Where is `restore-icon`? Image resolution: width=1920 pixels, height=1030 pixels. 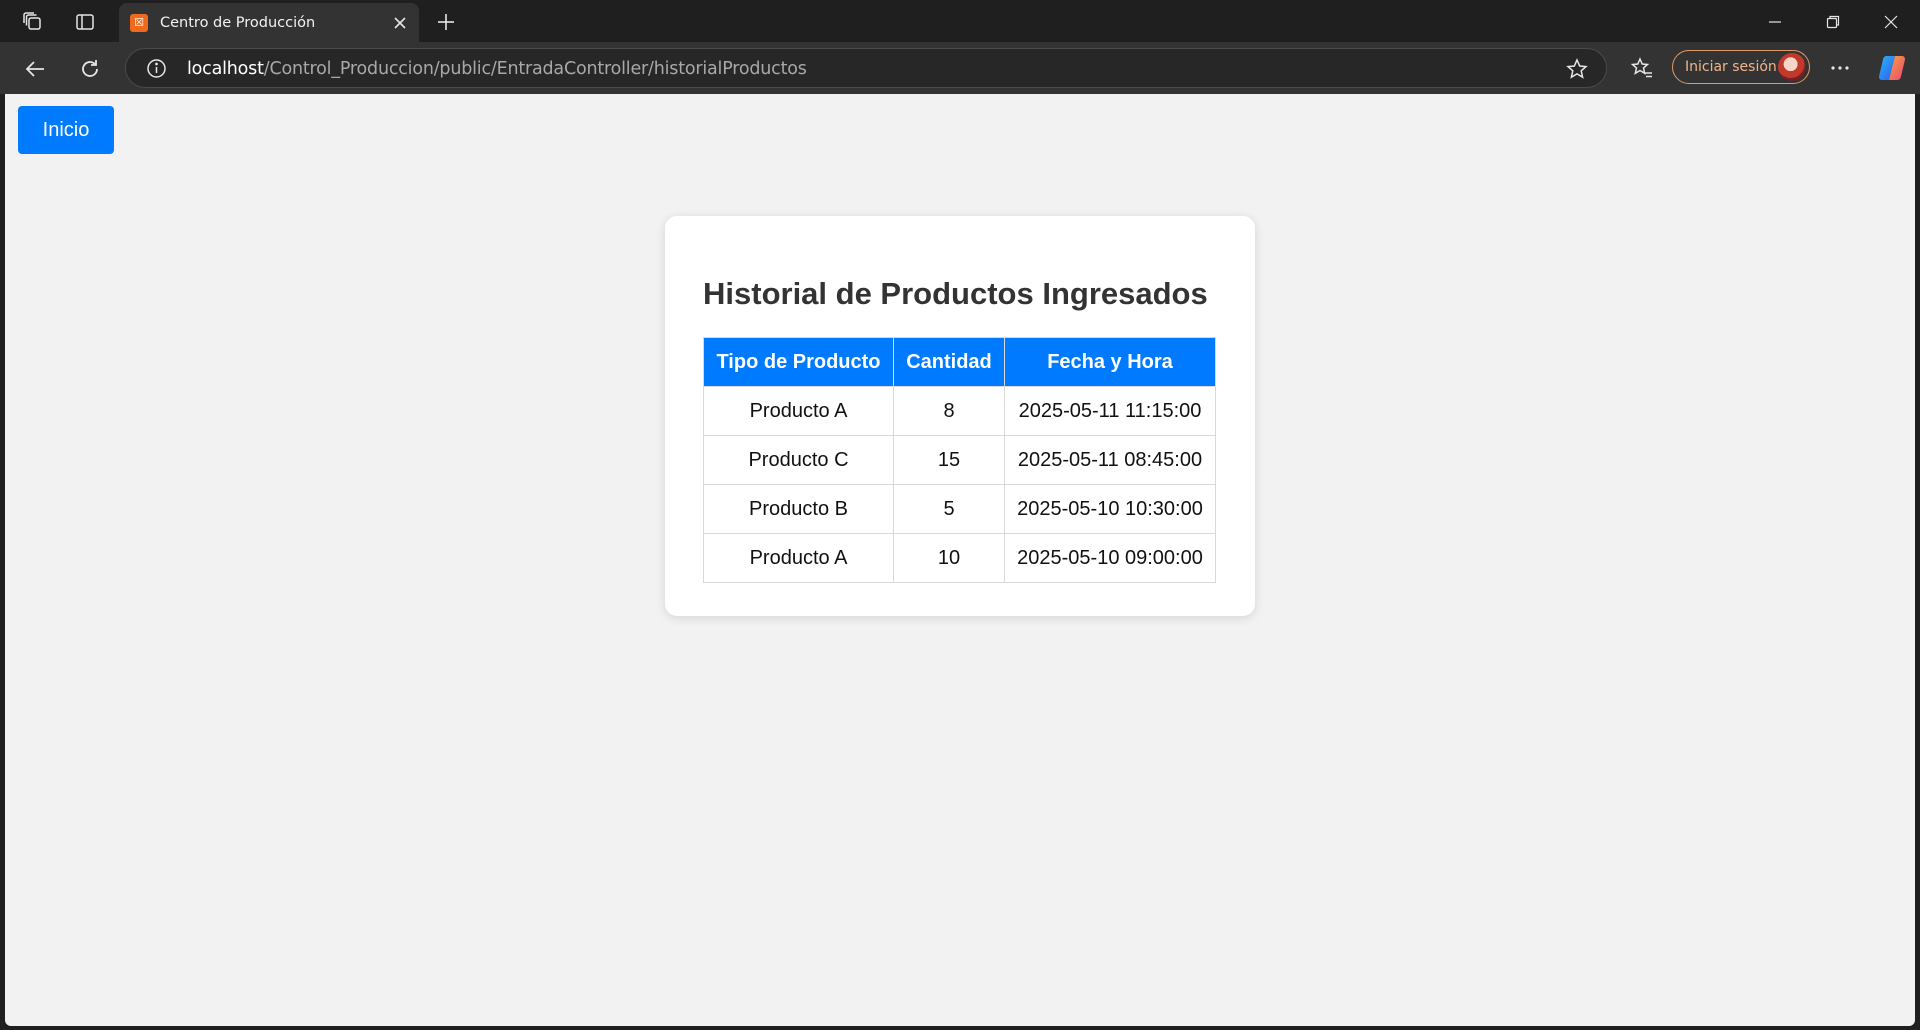 restore-icon is located at coordinates (1833, 22).